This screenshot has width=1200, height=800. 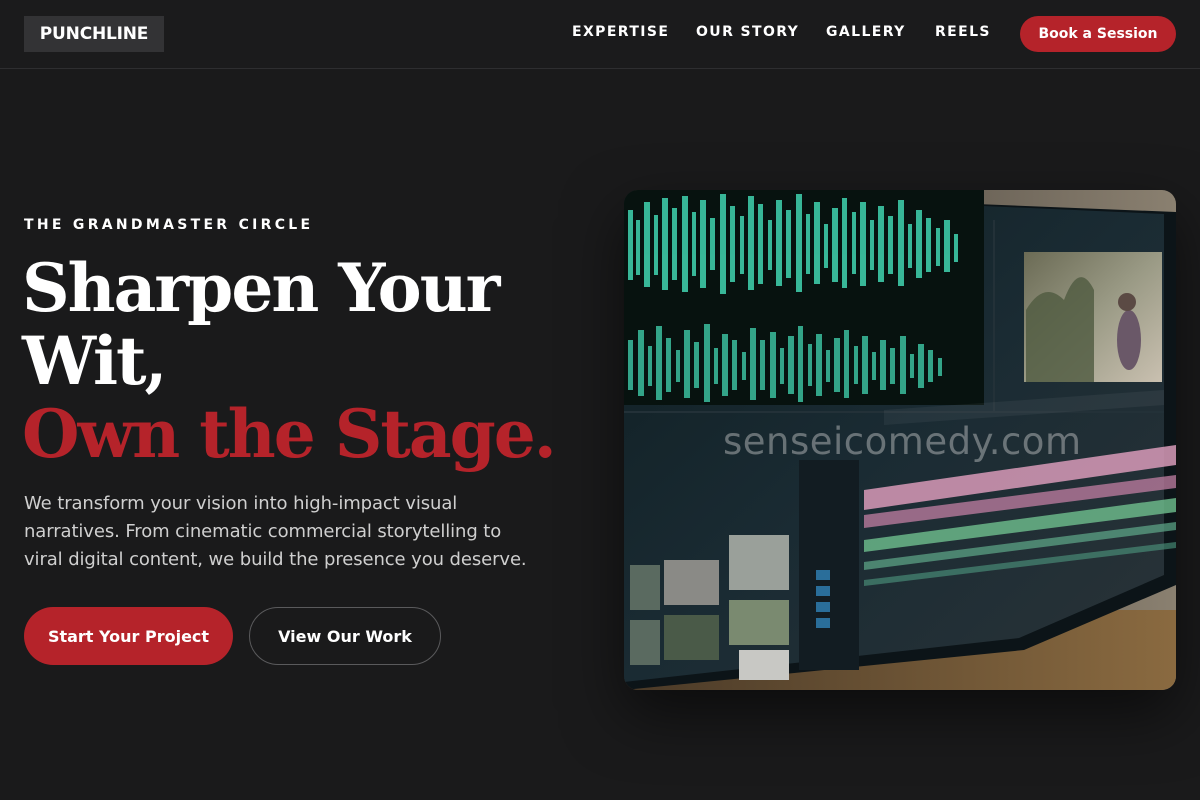 What do you see at coordinates (747, 32) in the screenshot?
I see `nav-link-our-story: OUR STORY` at bounding box center [747, 32].